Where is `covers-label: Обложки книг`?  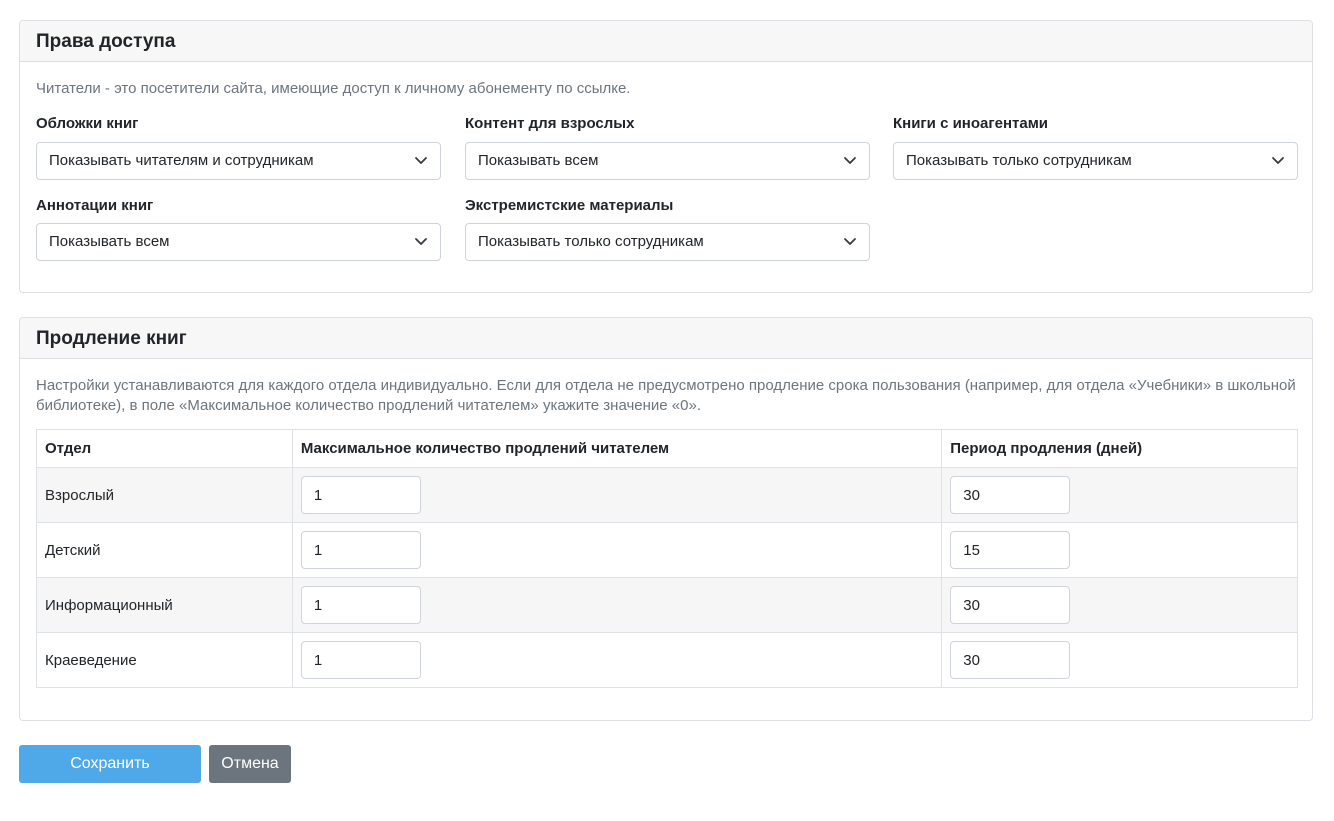 covers-label: Обложки книг is located at coordinates (87, 123).